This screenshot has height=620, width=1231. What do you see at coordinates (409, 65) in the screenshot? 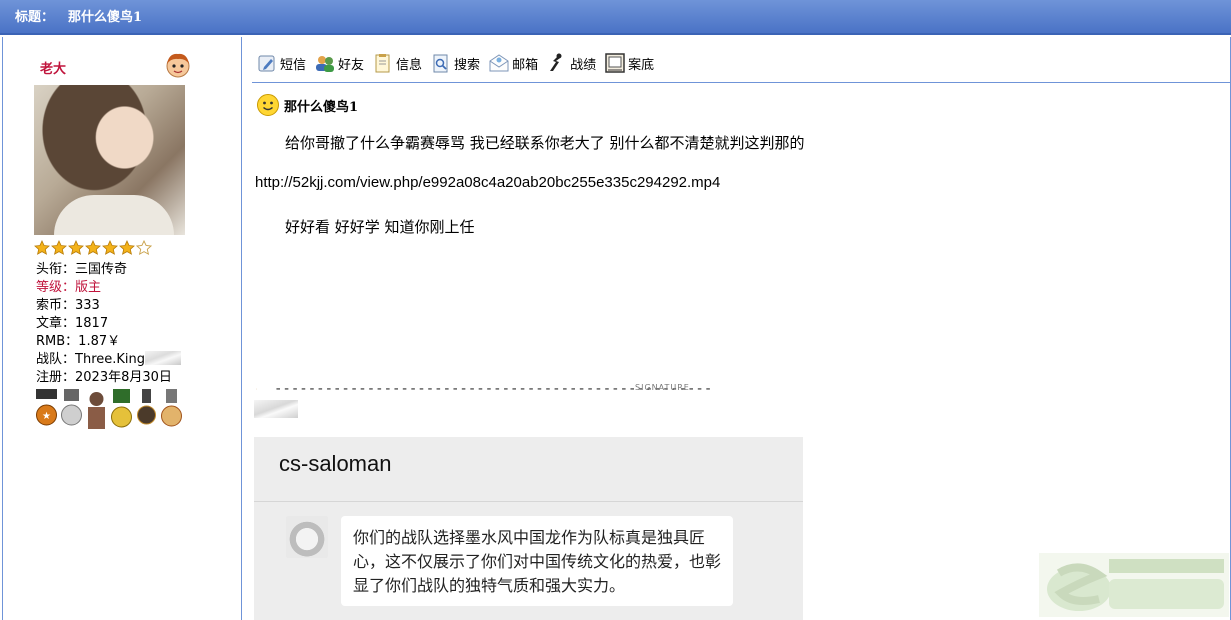
I see `toolbar-info-label: 信息` at bounding box center [409, 65].